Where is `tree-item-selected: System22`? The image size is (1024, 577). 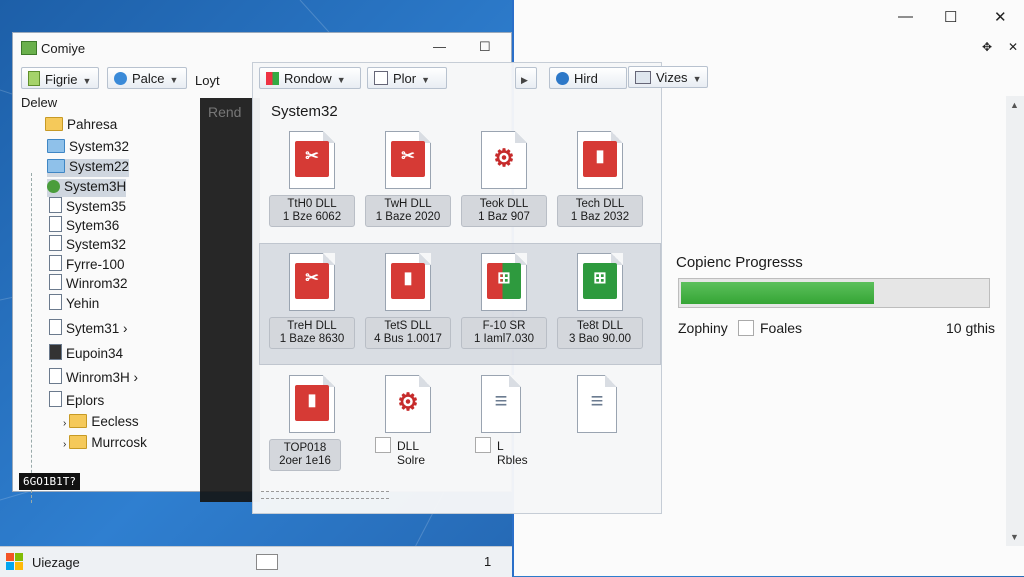
tree-item-selected: System22 is located at coordinates (88, 168).